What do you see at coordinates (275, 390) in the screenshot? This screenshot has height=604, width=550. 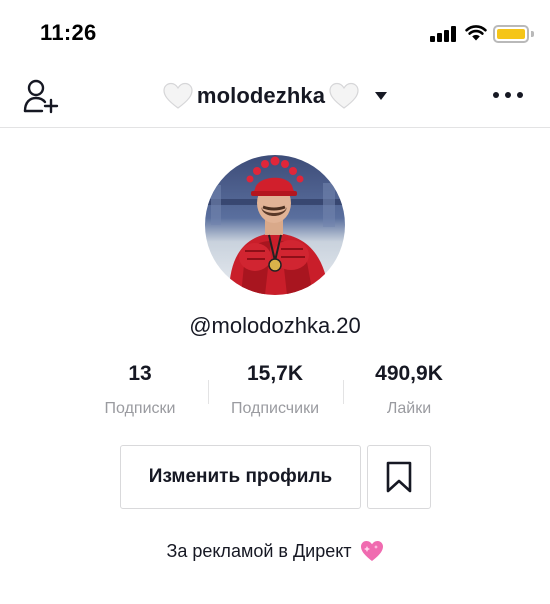 I see `stat-followers: 15,7K Подписчики` at bounding box center [275, 390].